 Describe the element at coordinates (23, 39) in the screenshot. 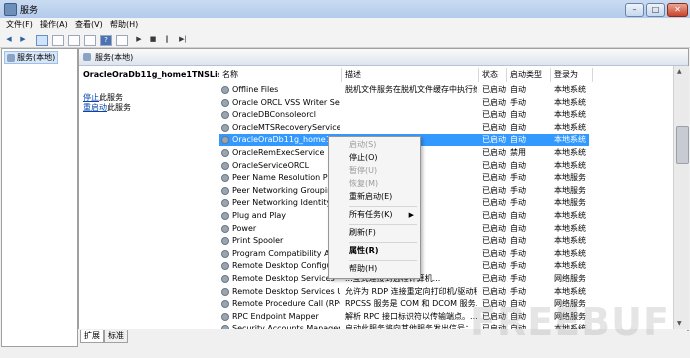

I see `forward-arrow-icon: ▶` at that location.